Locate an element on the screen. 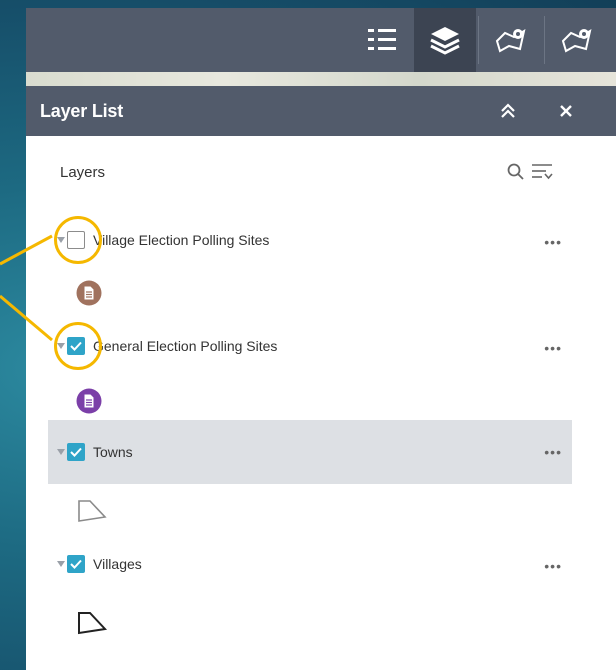  layer-row-general-polling: General Election Polling Sites ••• is located at coordinates (310, 346).